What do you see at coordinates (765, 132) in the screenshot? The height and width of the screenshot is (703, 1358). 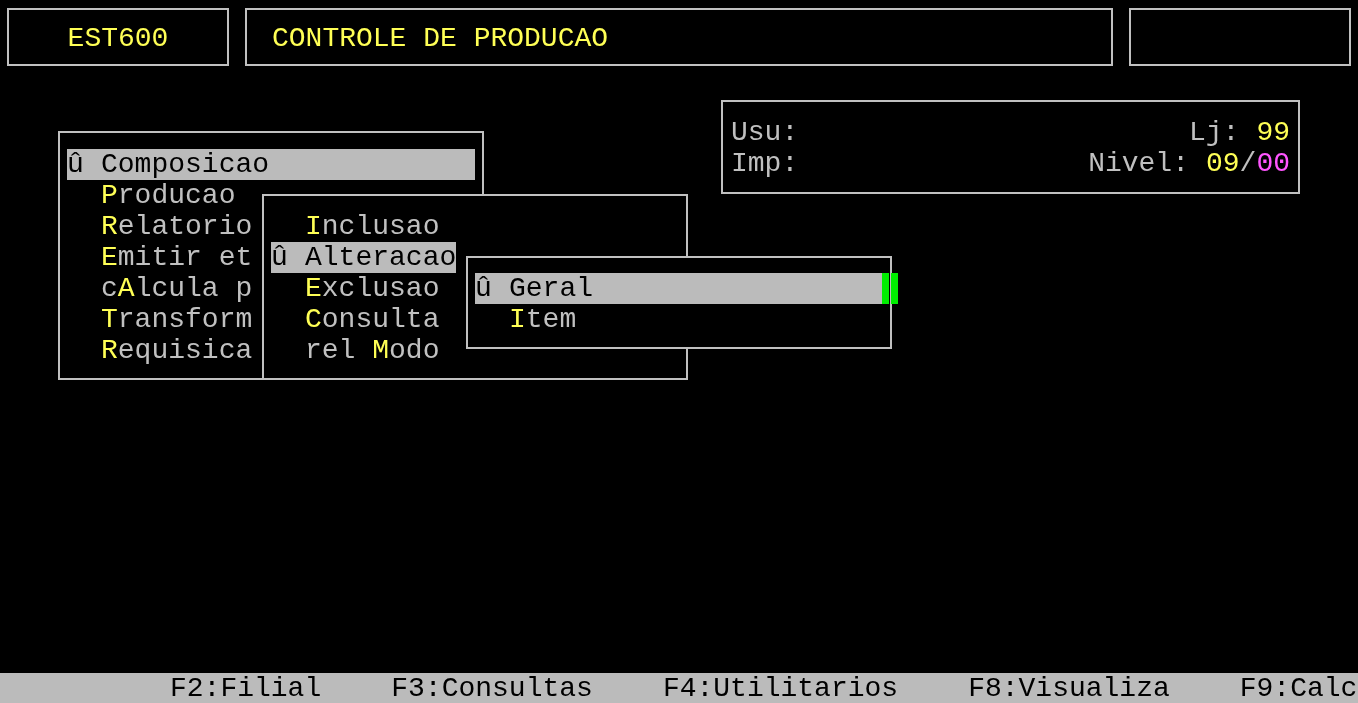 I see `user-label: Usu:` at bounding box center [765, 132].